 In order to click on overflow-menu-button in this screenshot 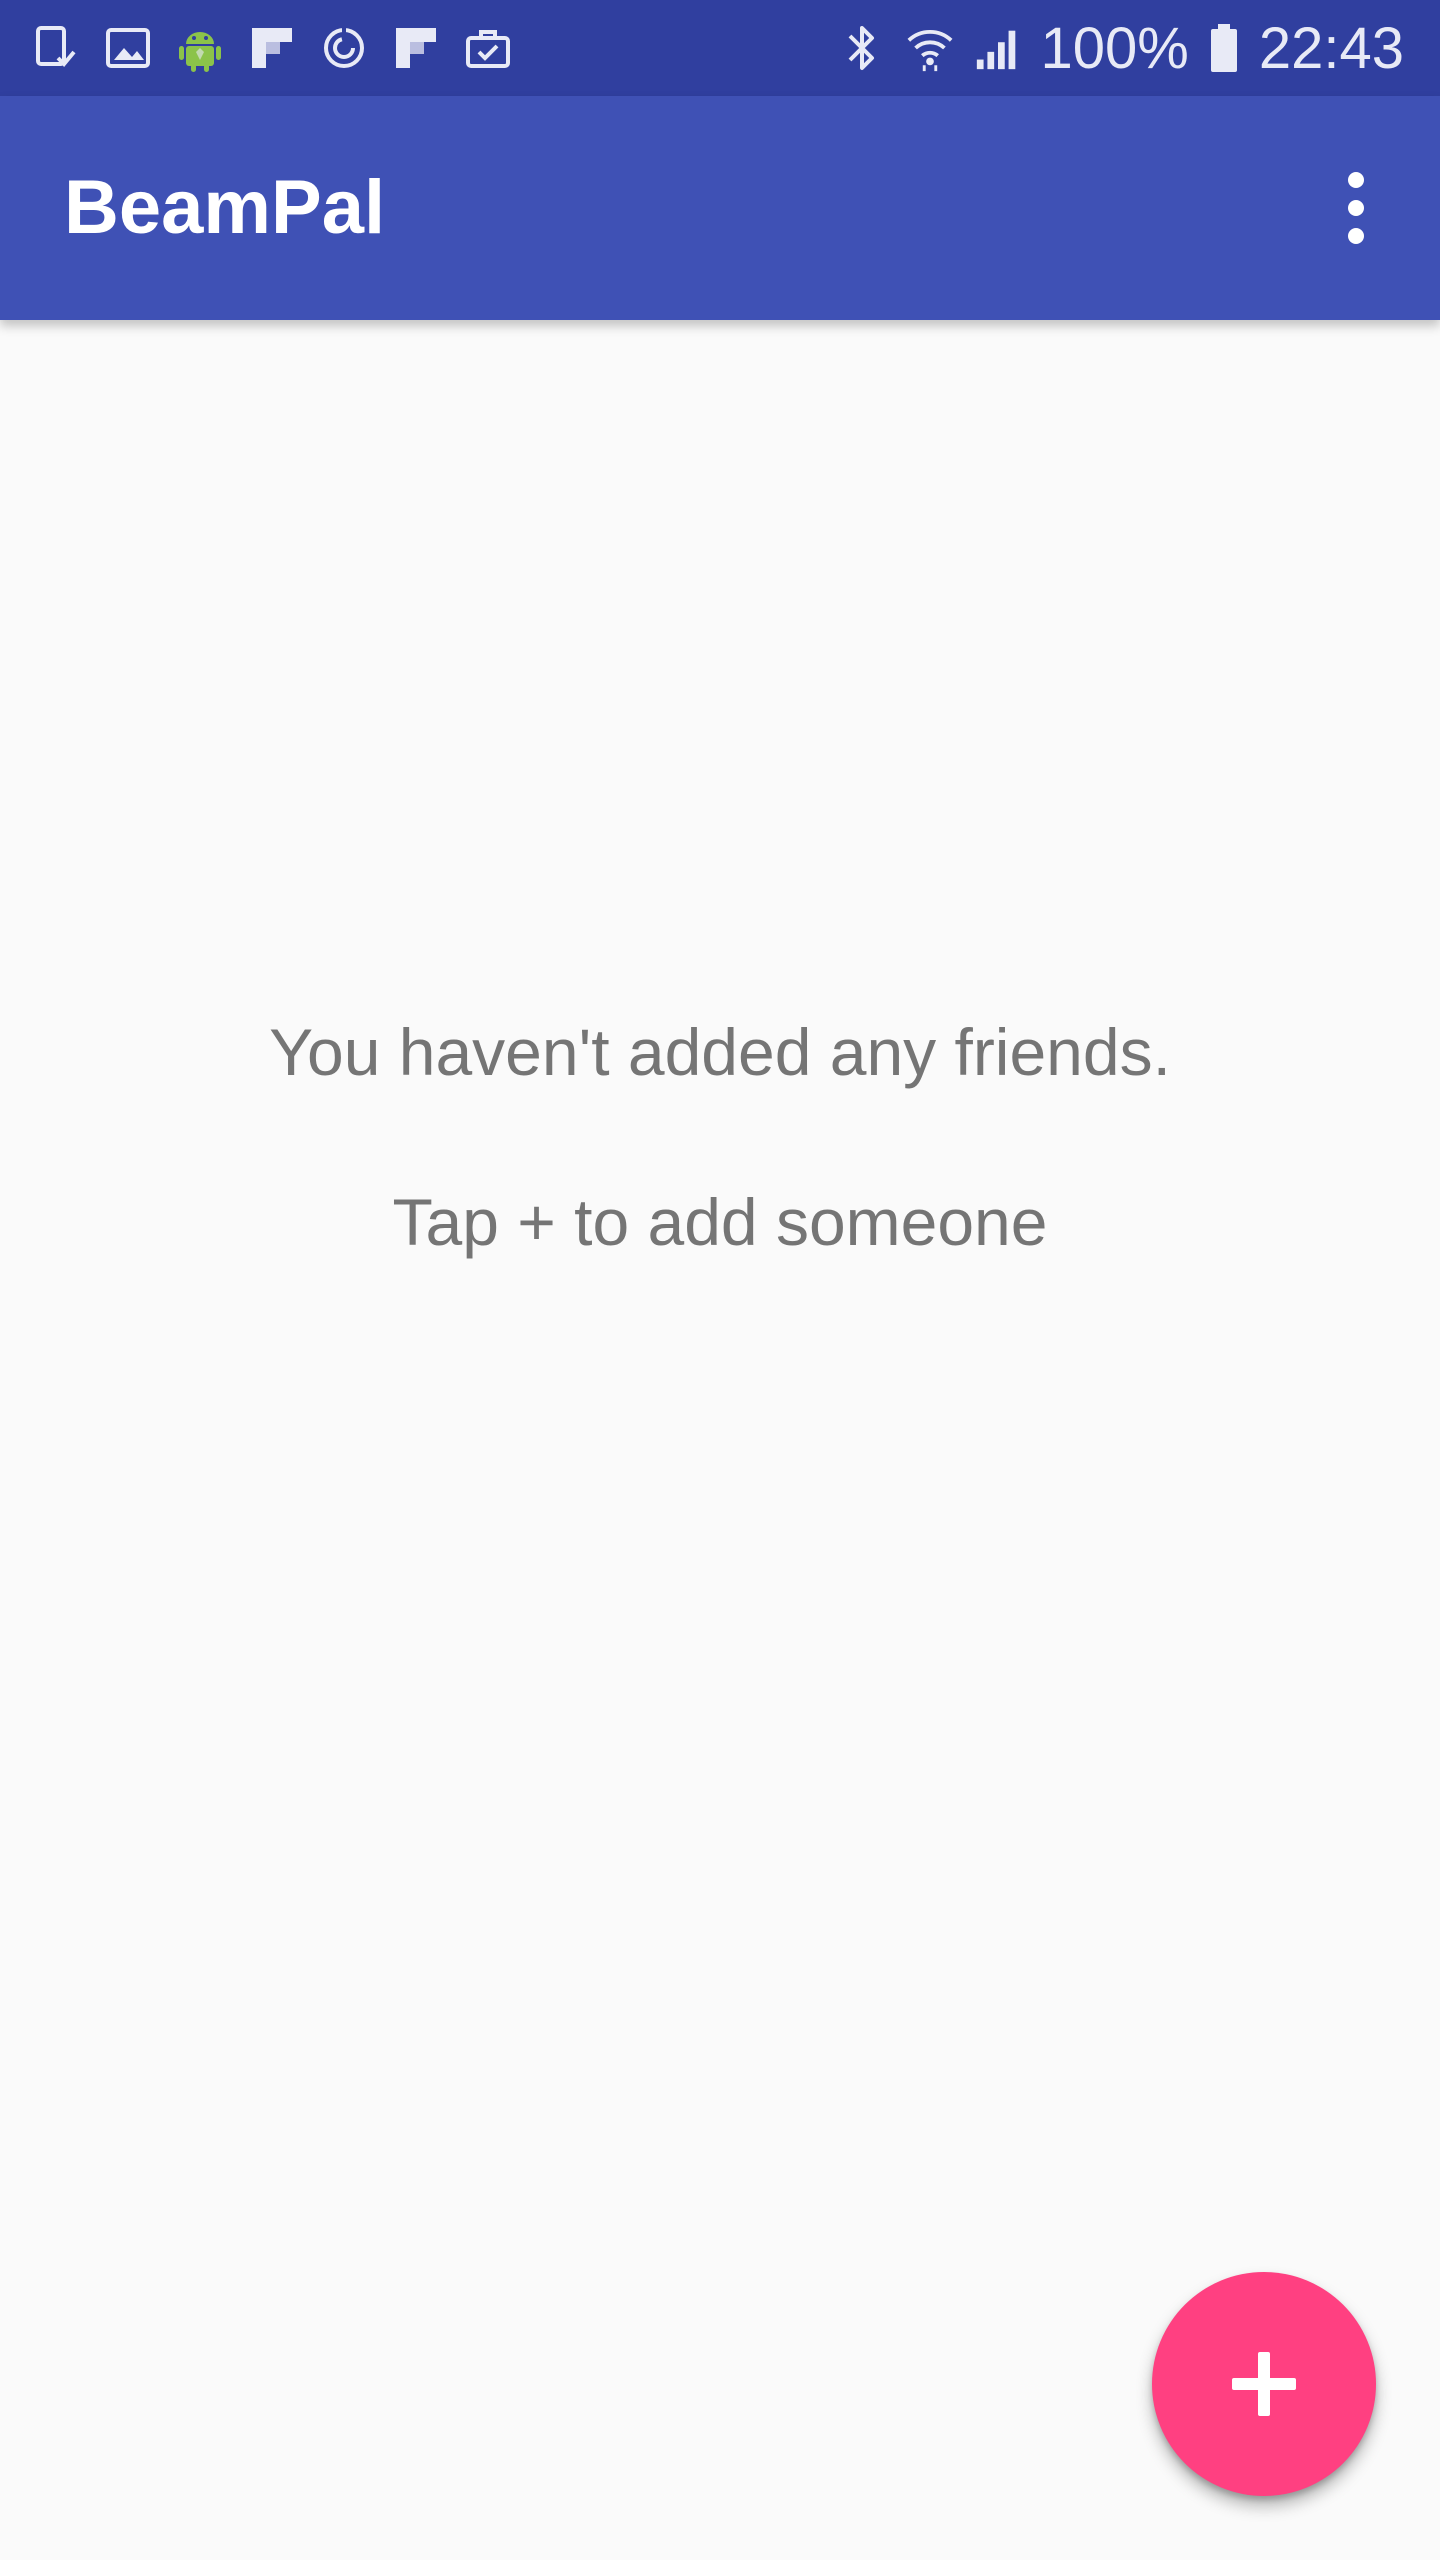, I will do `click(1356, 208)`.